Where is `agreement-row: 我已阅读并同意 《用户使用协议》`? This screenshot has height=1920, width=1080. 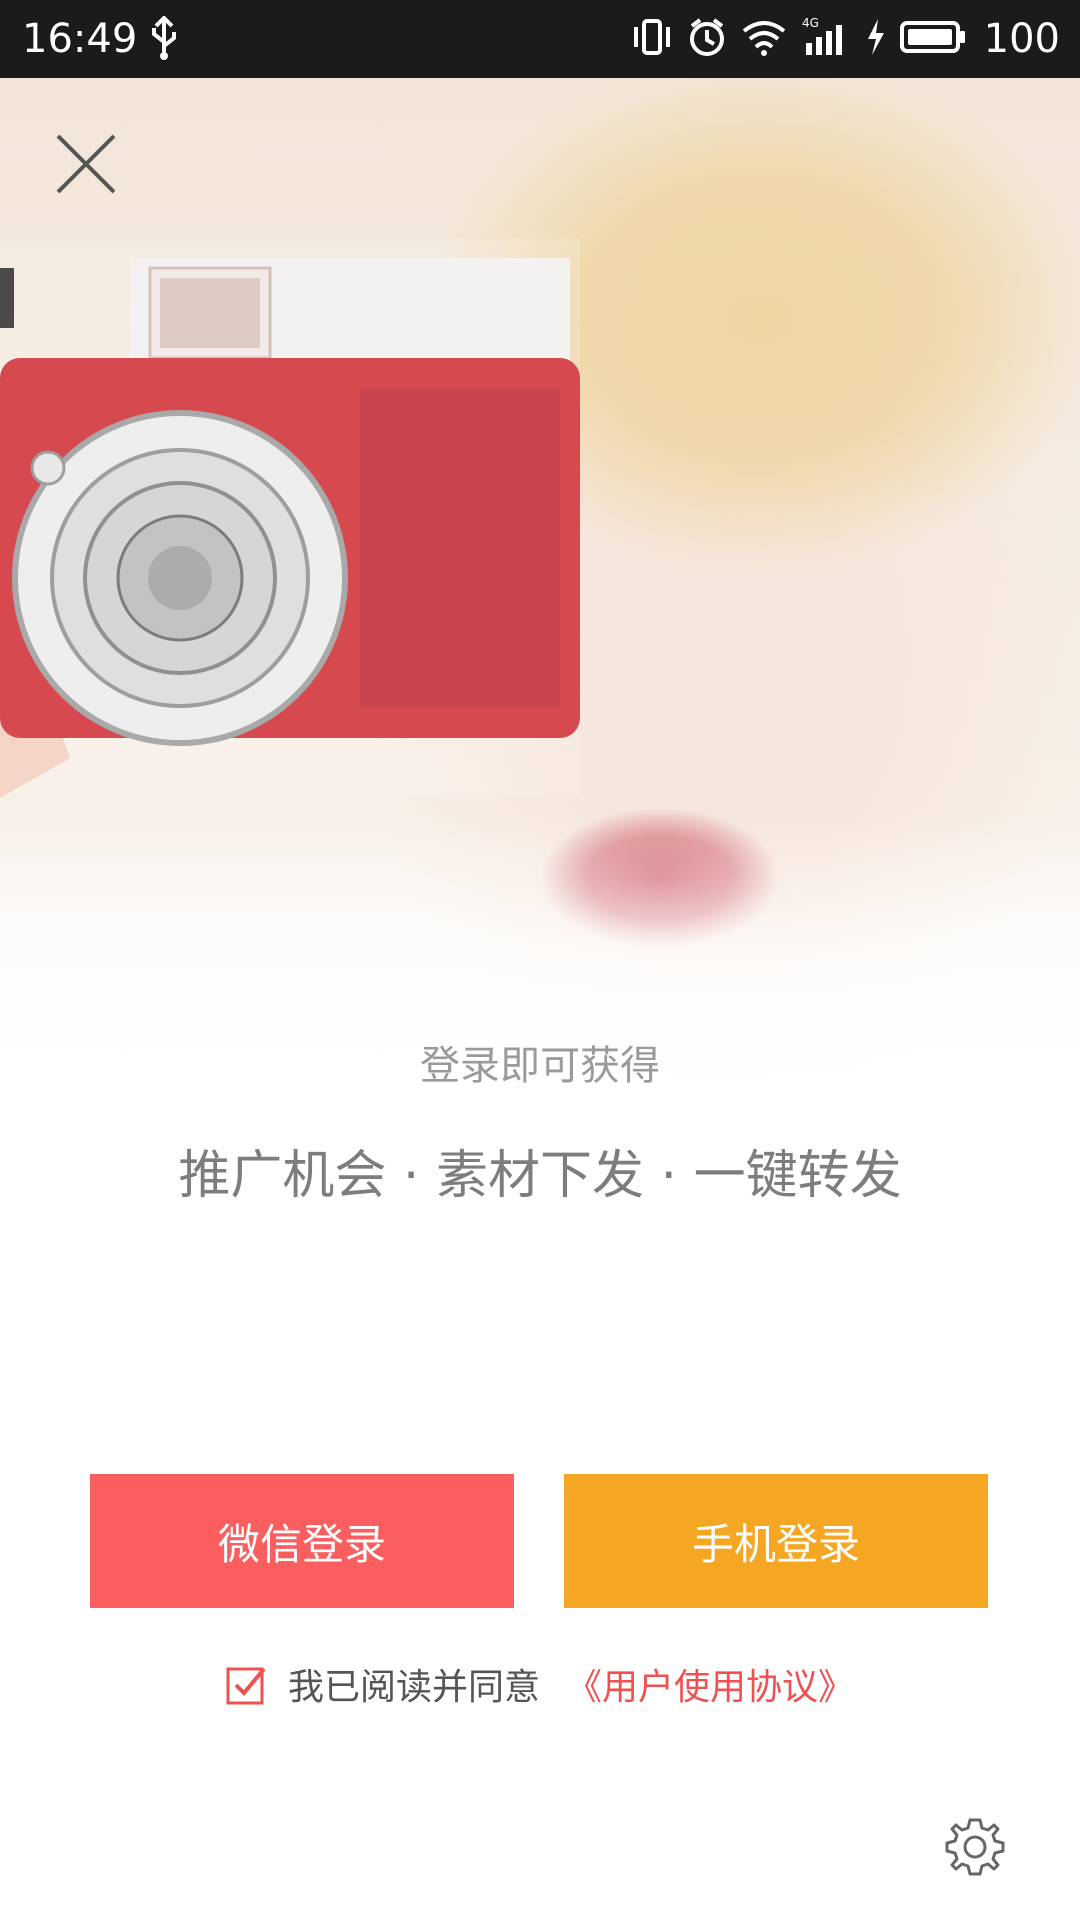
agreement-row: 我已阅读并同意 《用户使用协议》 is located at coordinates (540, 1684).